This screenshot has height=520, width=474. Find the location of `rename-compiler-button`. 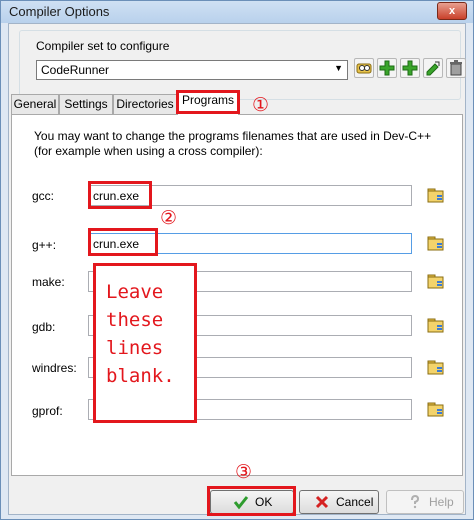

rename-compiler-button is located at coordinates (433, 68).